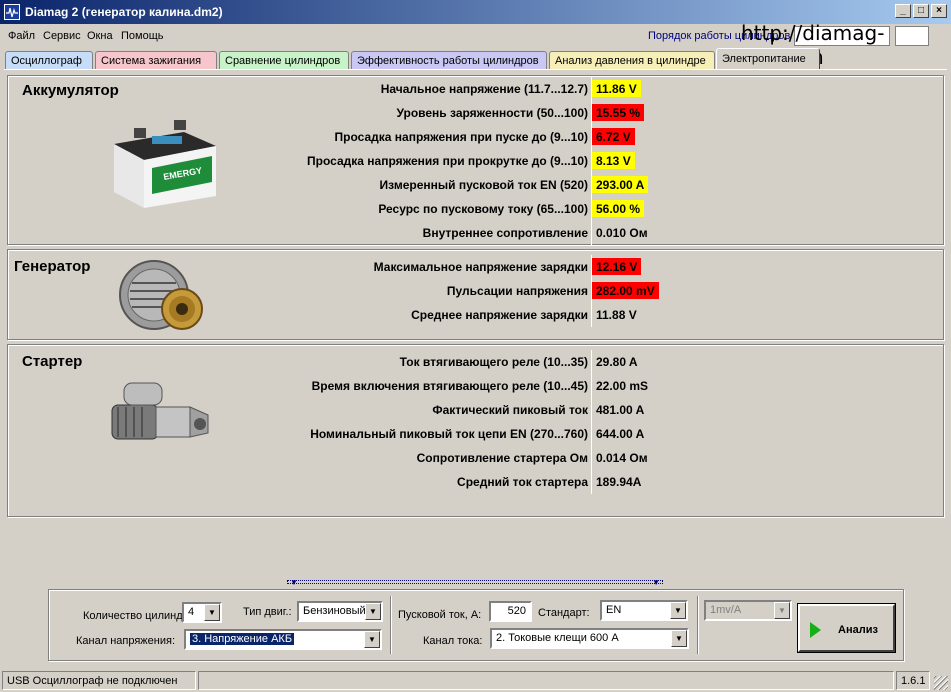 This screenshot has height=692, width=951. What do you see at coordinates (618, 112) in the screenshot?
I see `battery-row-value: 15.55 %` at bounding box center [618, 112].